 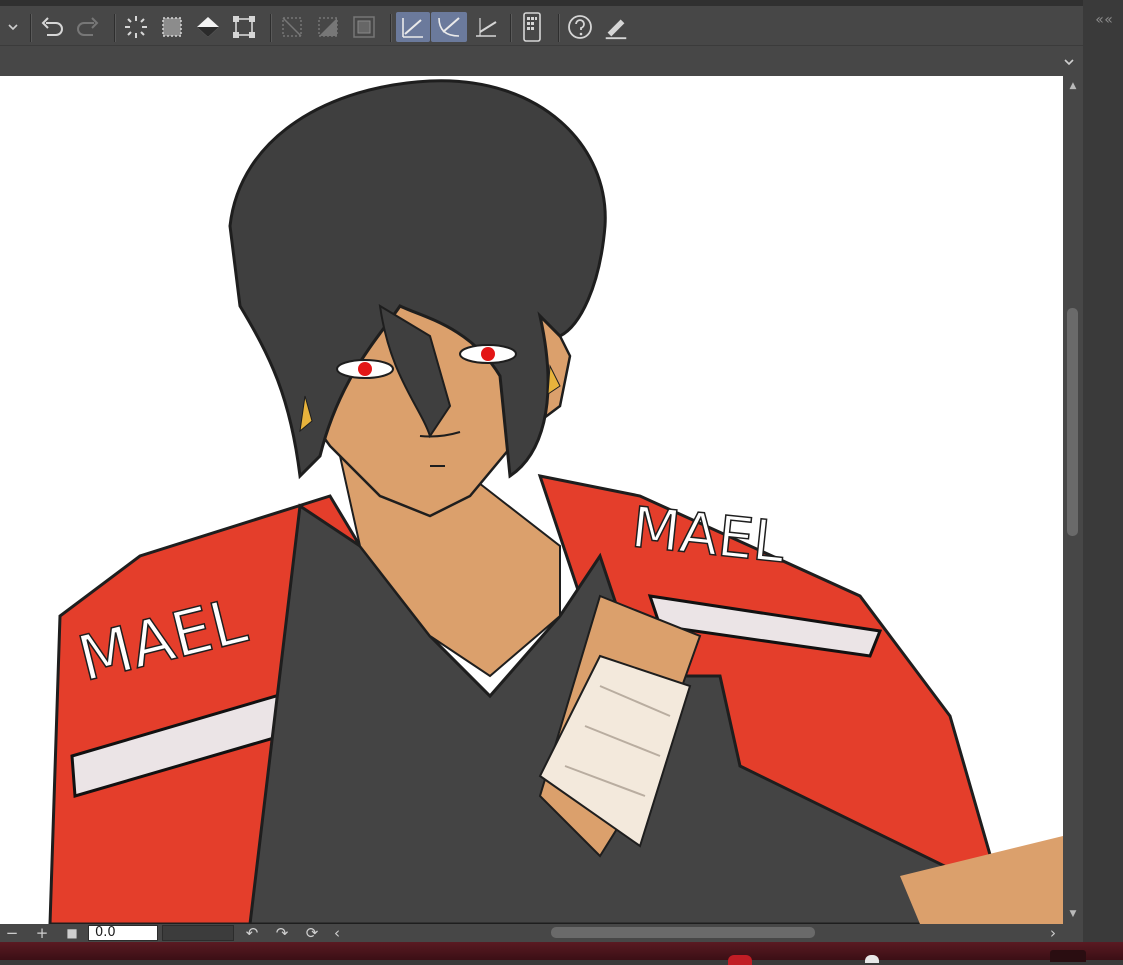 I want to click on rotate-left-button: ↶, so click(x=252, y=933).